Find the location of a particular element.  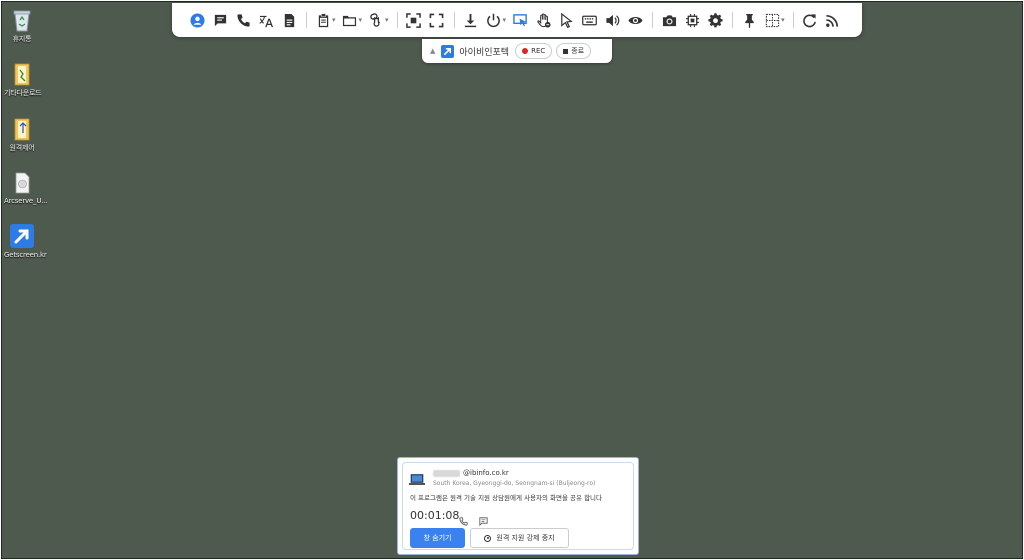

document-icon is located at coordinates (289, 20).